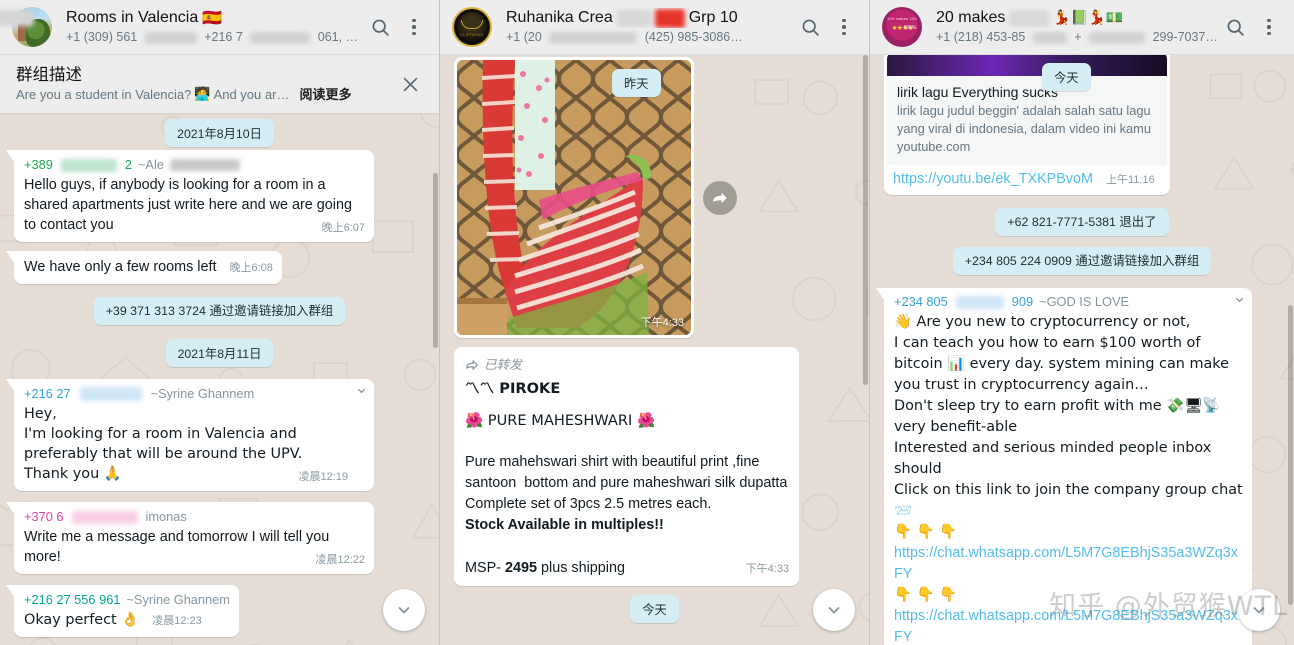  I want to click on sender-nickname: ~GOD IS LOVE, so click(1084, 301).